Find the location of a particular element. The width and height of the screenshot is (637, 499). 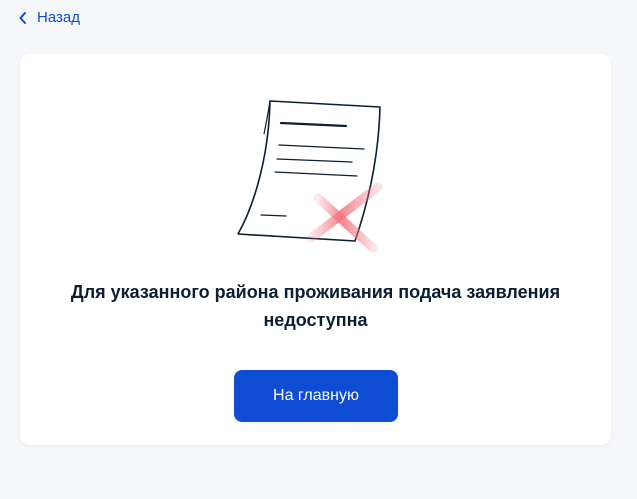

back-link: Назад is located at coordinates (49, 17).